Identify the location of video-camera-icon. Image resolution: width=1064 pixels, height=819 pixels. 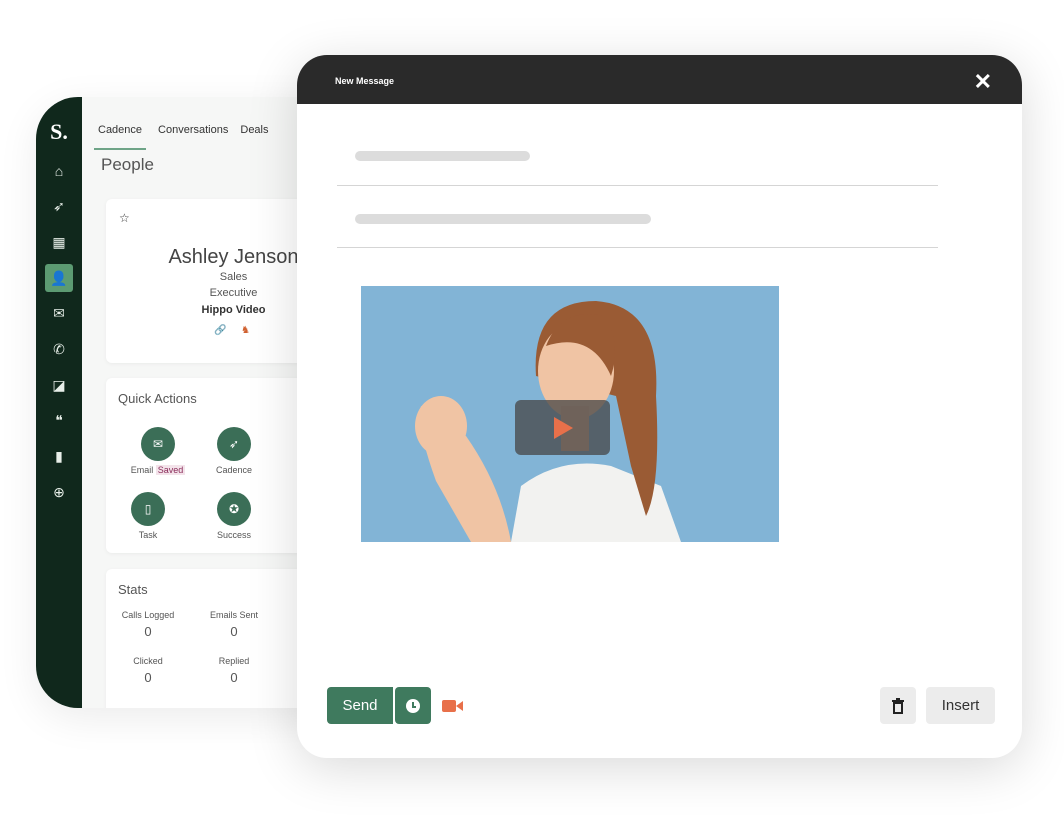
(452, 705).